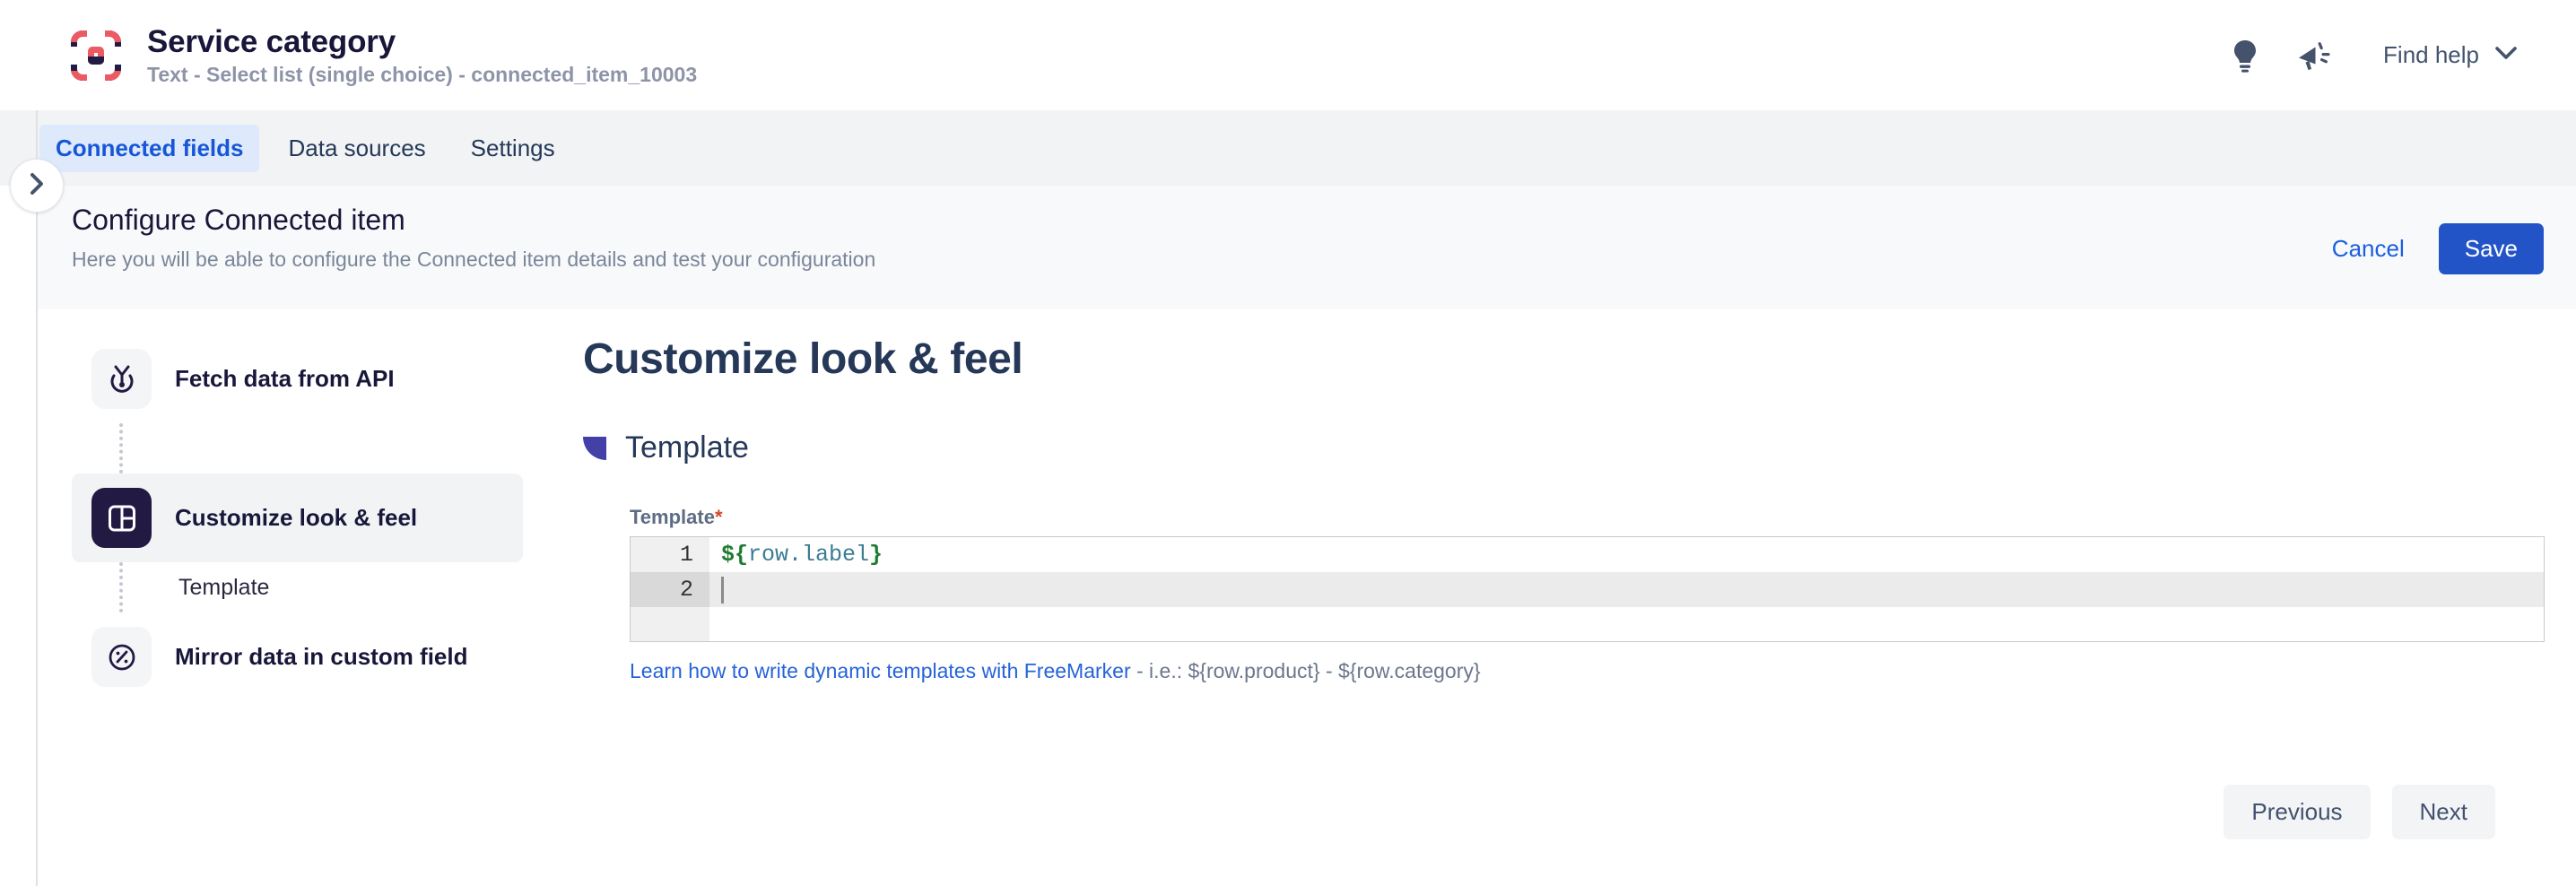  Describe the element at coordinates (2506, 56) in the screenshot. I see `chevron-down-icon` at that location.